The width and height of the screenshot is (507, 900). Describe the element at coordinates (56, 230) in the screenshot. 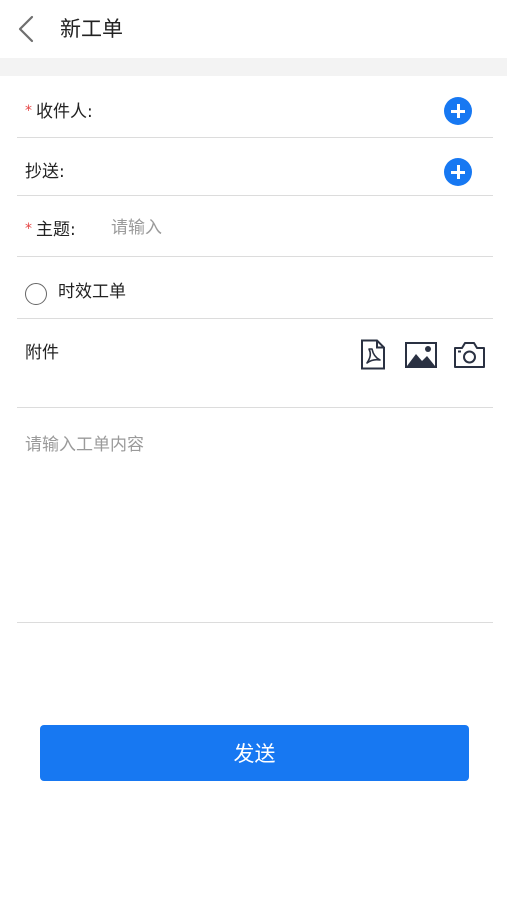

I see `subject-label-text: 主题:` at that location.